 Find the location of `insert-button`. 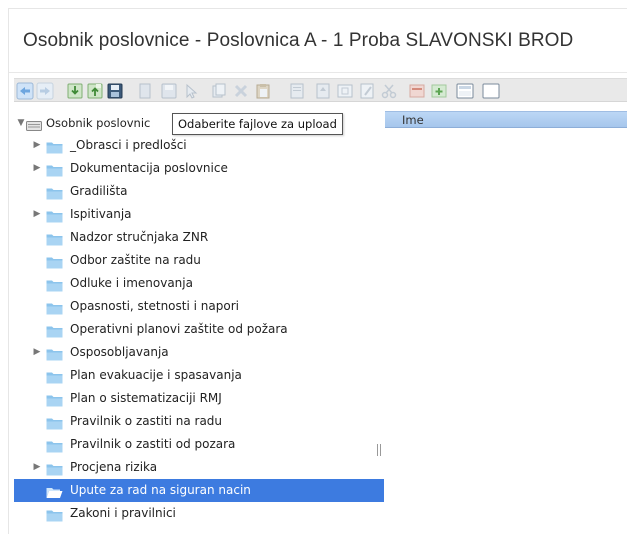

insert-button is located at coordinates (417, 91).